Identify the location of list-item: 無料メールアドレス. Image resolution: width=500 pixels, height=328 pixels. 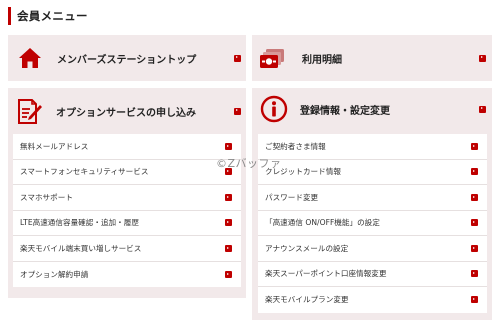
(127, 147).